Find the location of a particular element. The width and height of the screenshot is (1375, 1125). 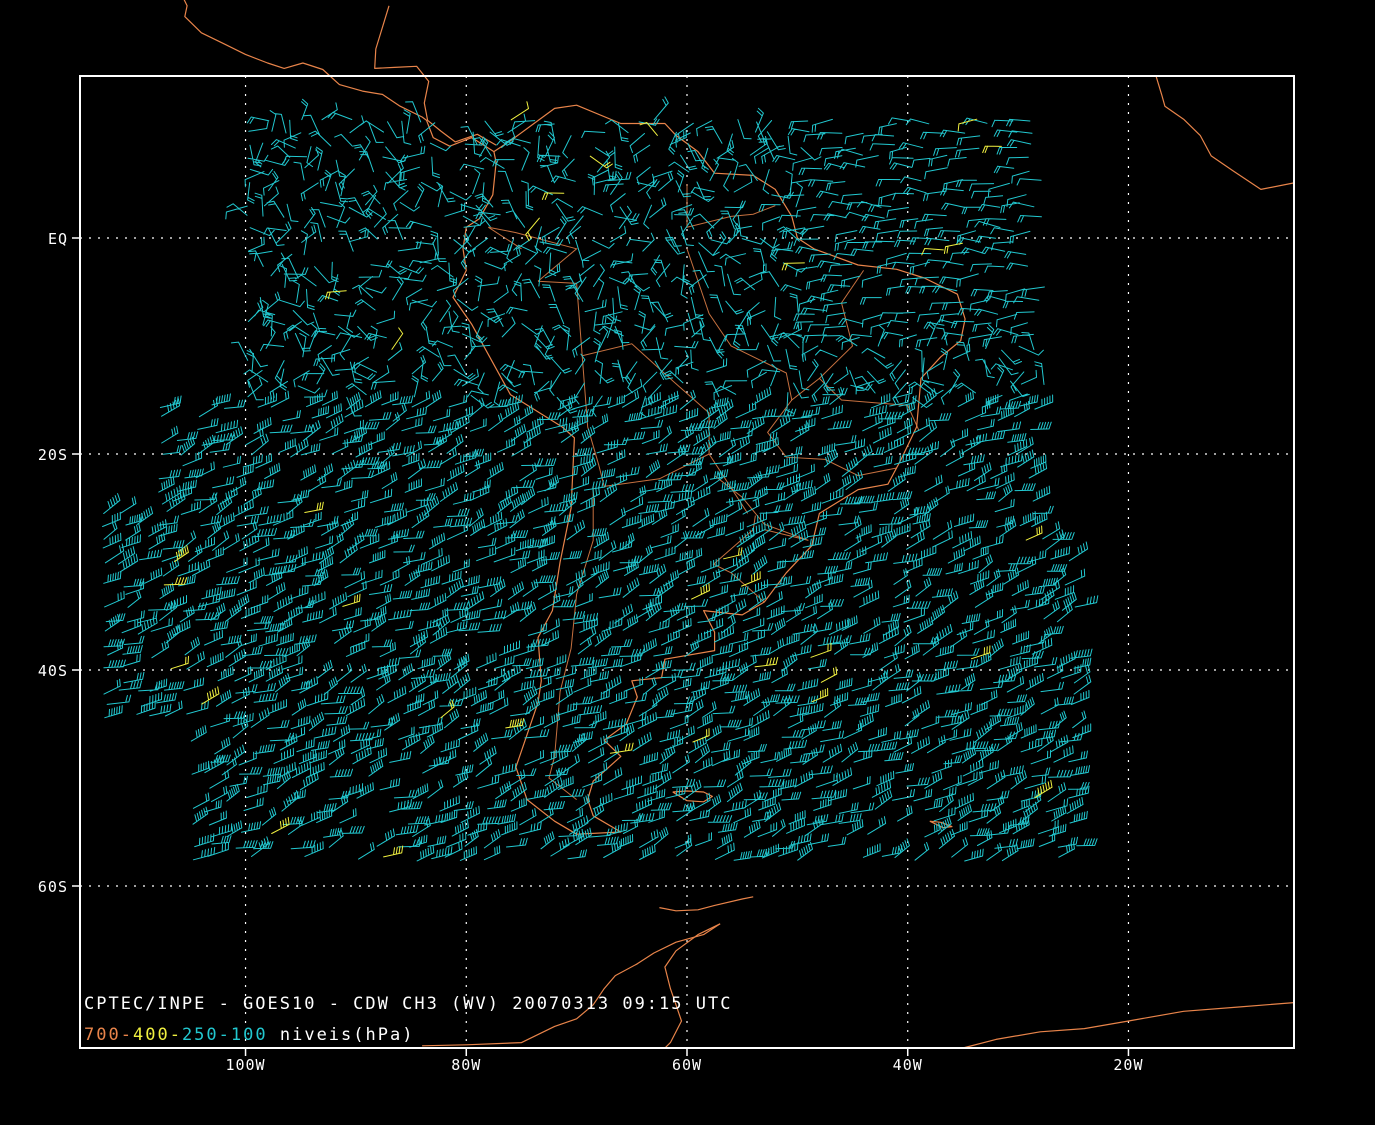

level-legend-item: 100 is located at coordinates (249, 1035).